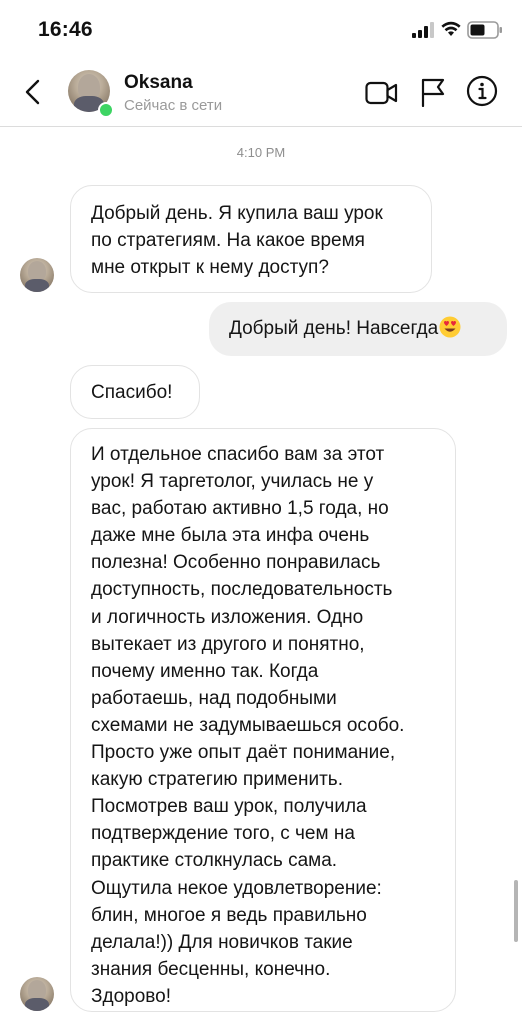 This screenshot has height=1022, width=522. I want to click on online-indicator, so click(106, 110).